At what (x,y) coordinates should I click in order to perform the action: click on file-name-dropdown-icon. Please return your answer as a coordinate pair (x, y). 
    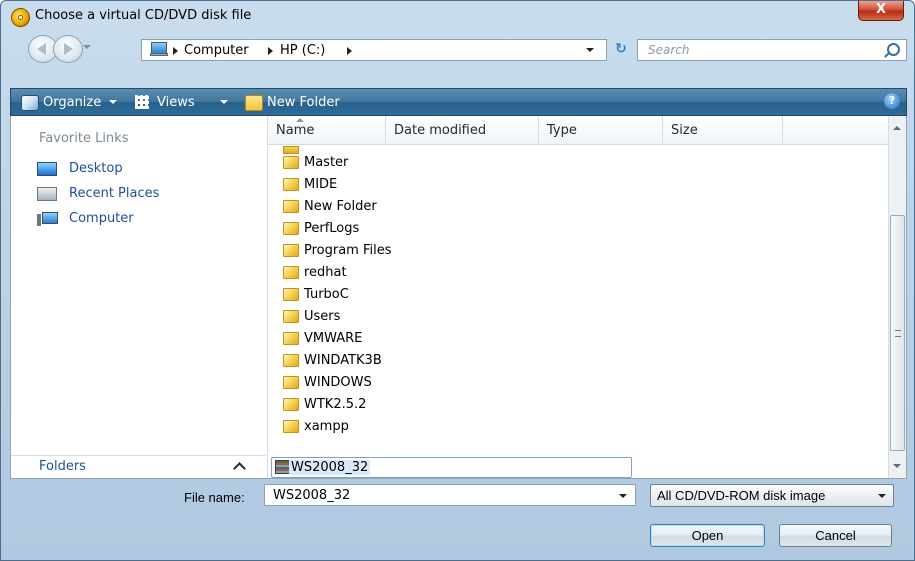
    Looking at the image, I should click on (623, 496).